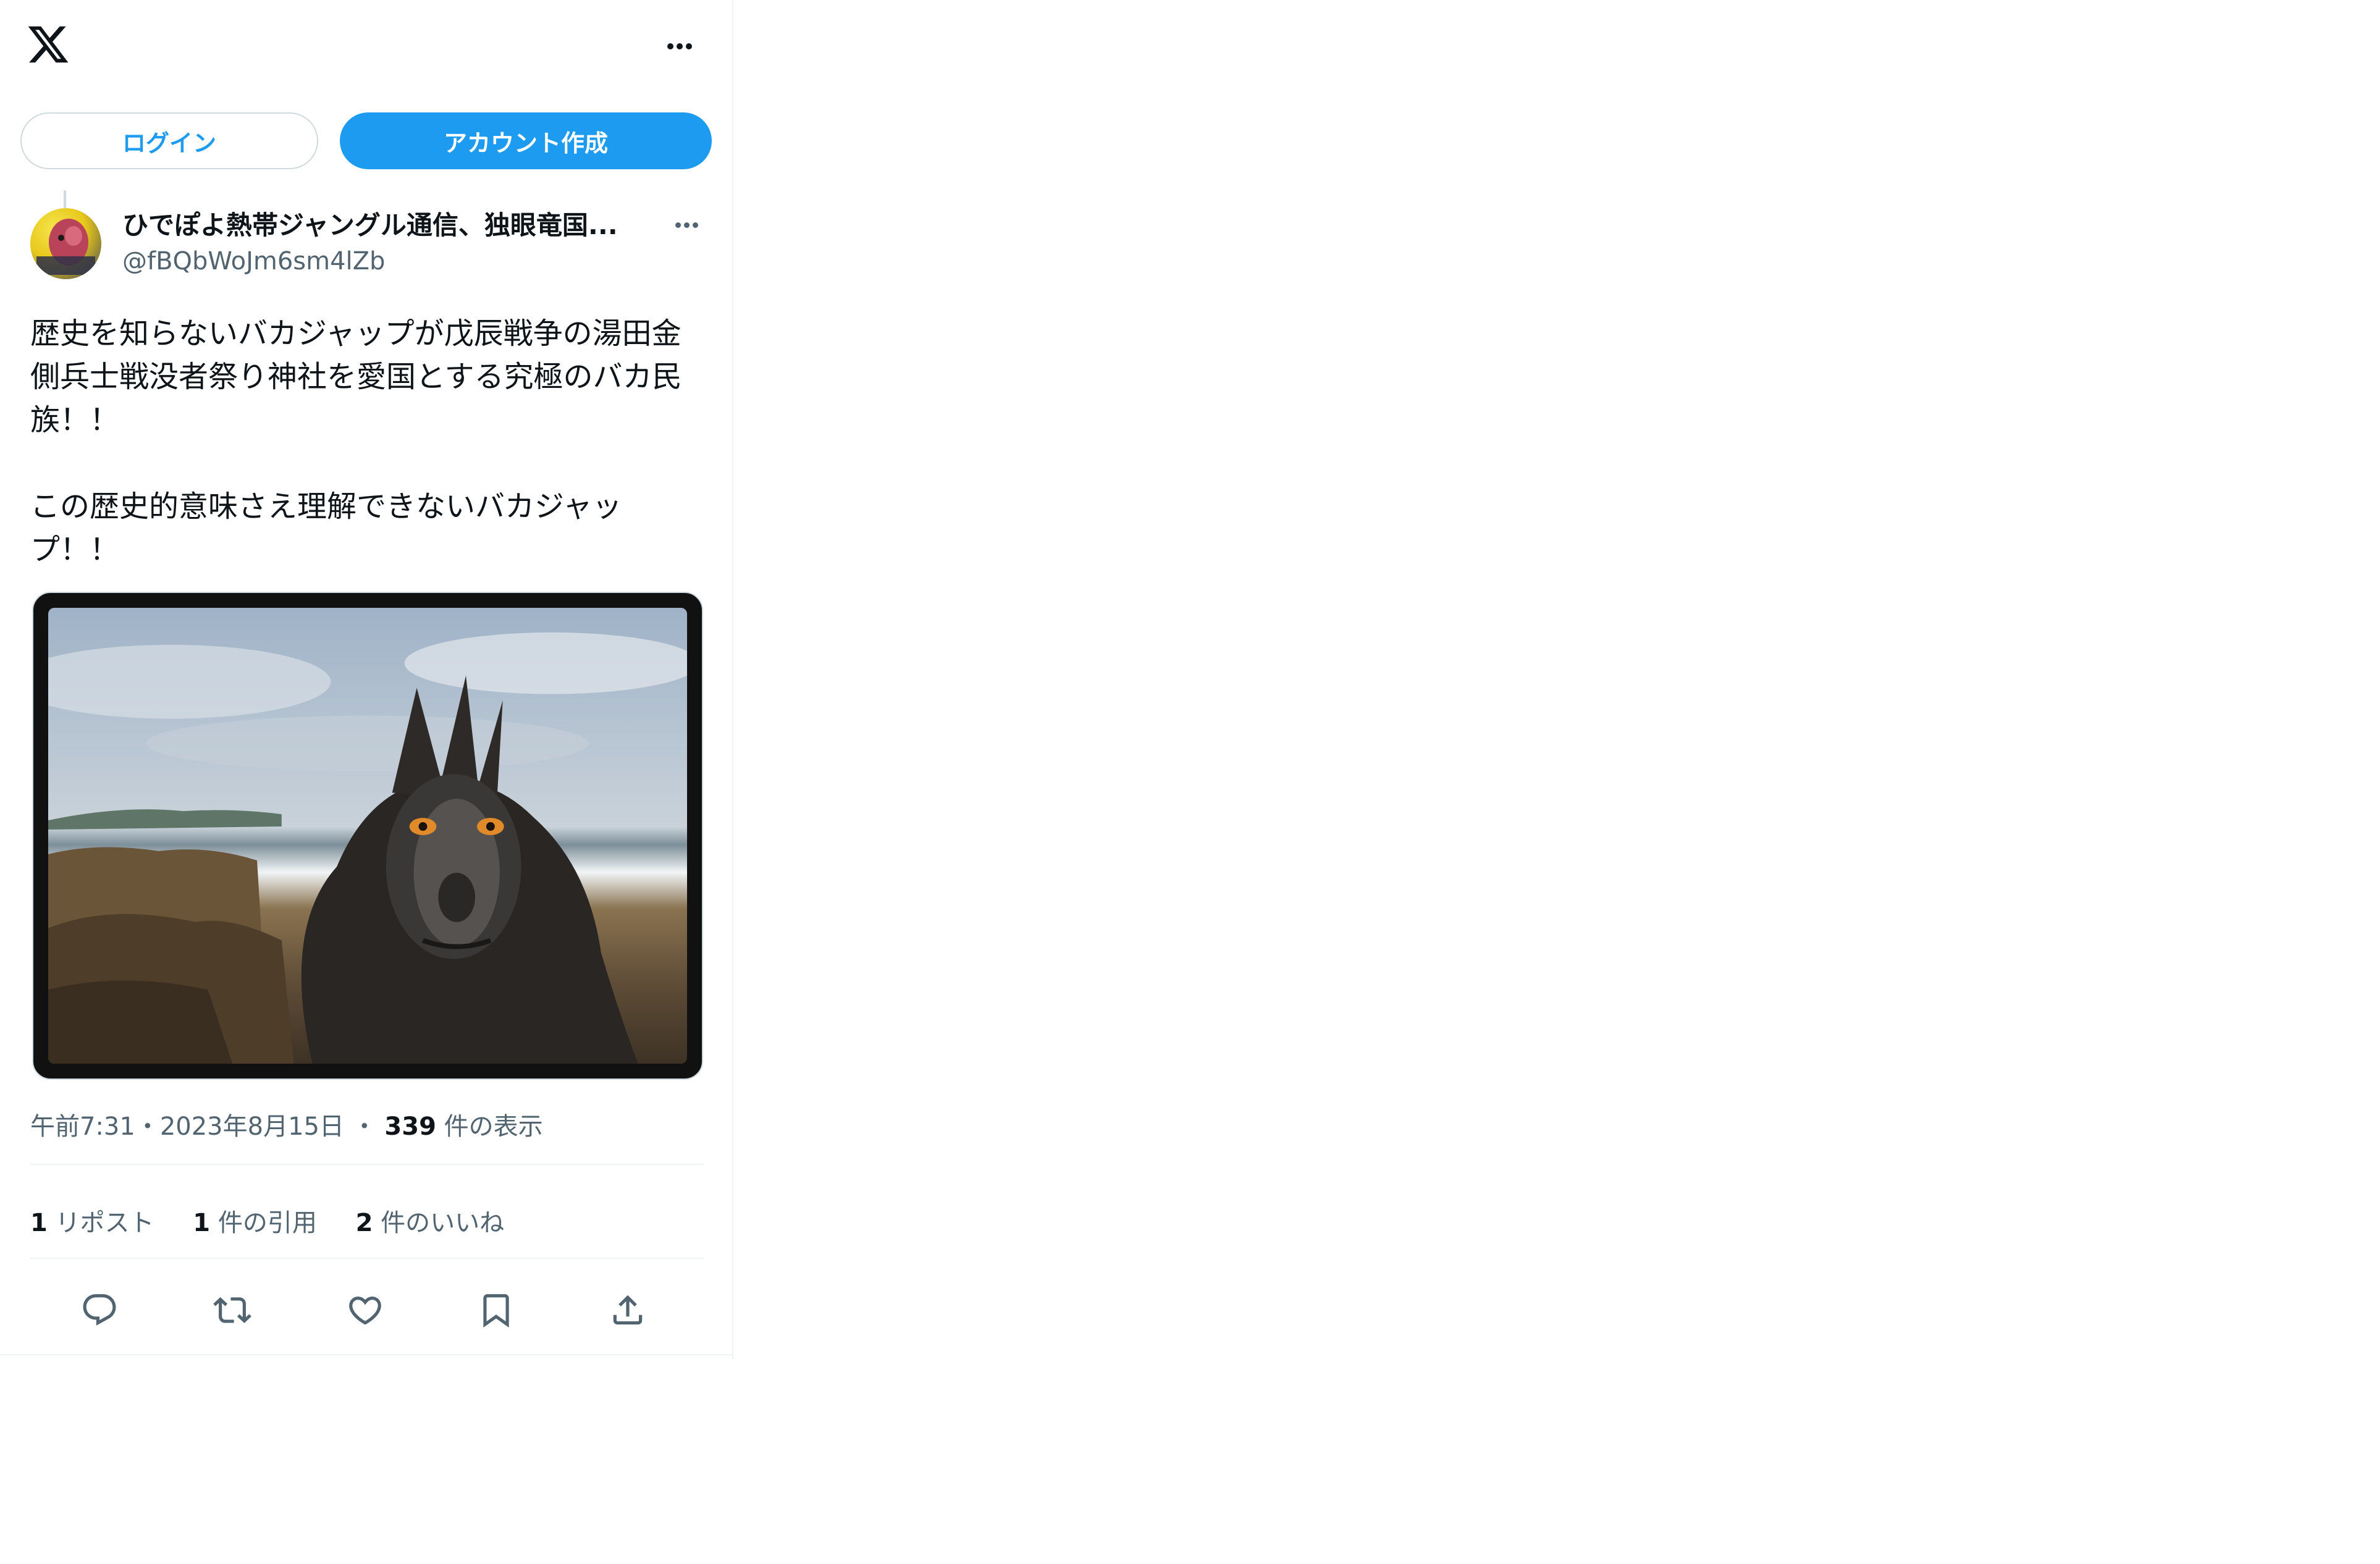 Image resolution: width=2380 pixels, height=1564 pixels. What do you see at coordinates (65, 243) in the screenshot?
I see `avatar` at bounding box center [65, 243].